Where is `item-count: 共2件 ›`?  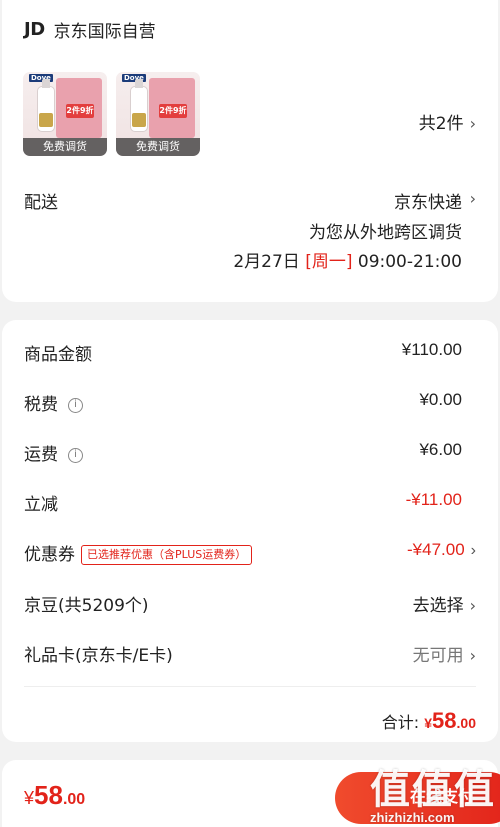 item-count: 共2件 › is located at coordinates (447, 121).